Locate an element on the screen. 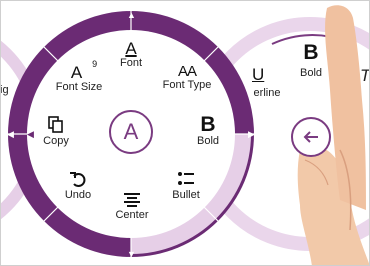  undo-label: Undo is located at coordinates (78, 195).